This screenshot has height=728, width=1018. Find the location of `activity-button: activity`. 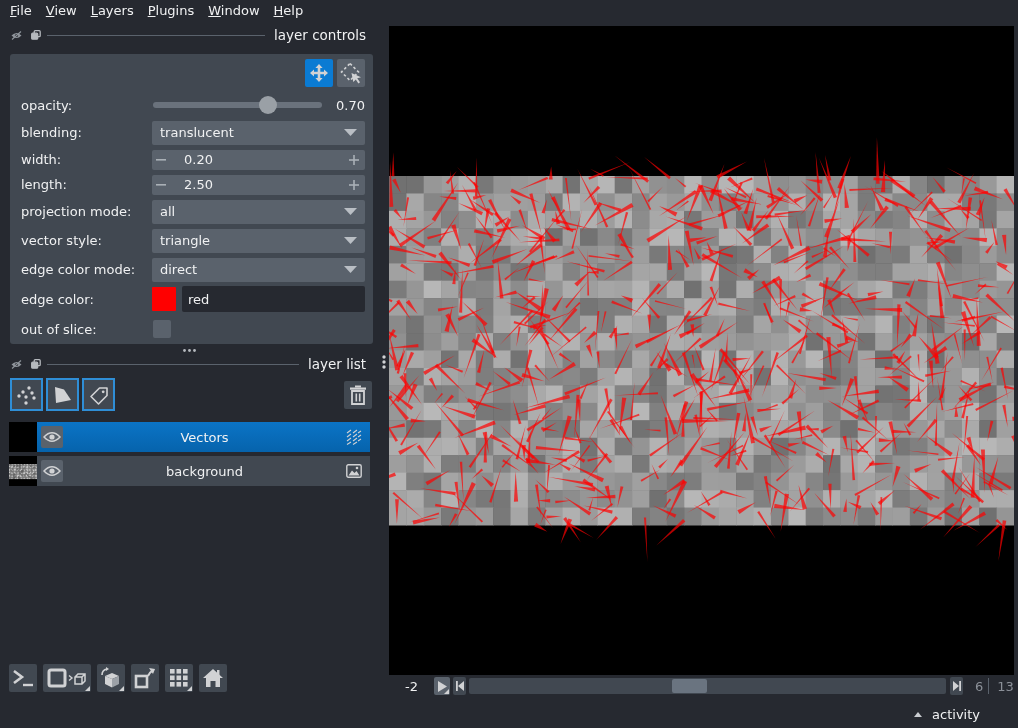

activity-button: activity is located at coordinates (947, 714).